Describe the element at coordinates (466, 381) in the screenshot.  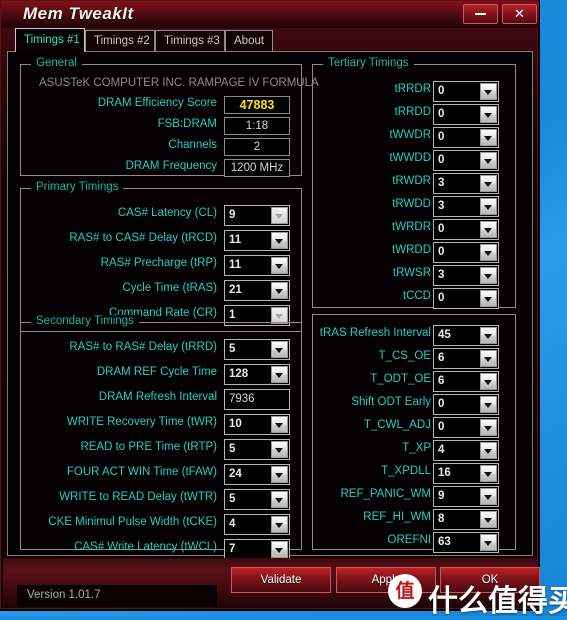
I see `misc-t-odt-oe-combo: 6` at that location.